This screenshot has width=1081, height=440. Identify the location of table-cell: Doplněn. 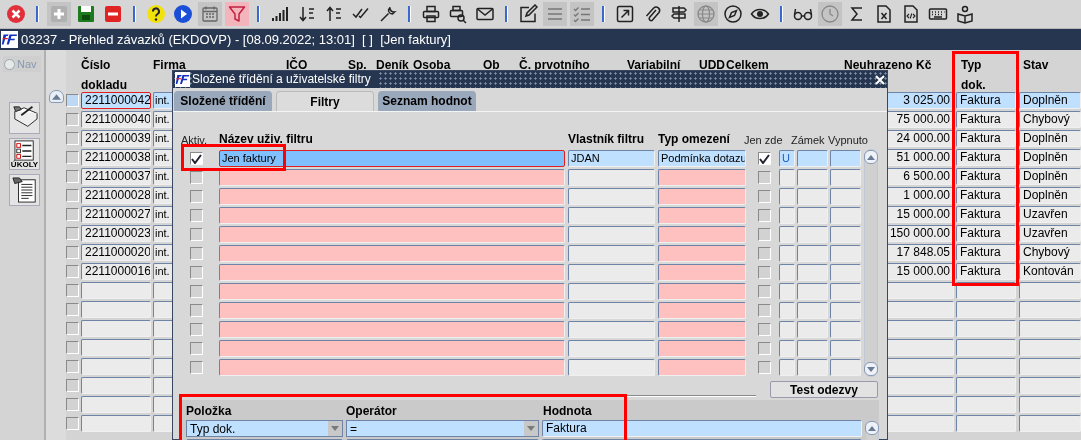
(1050, 138).